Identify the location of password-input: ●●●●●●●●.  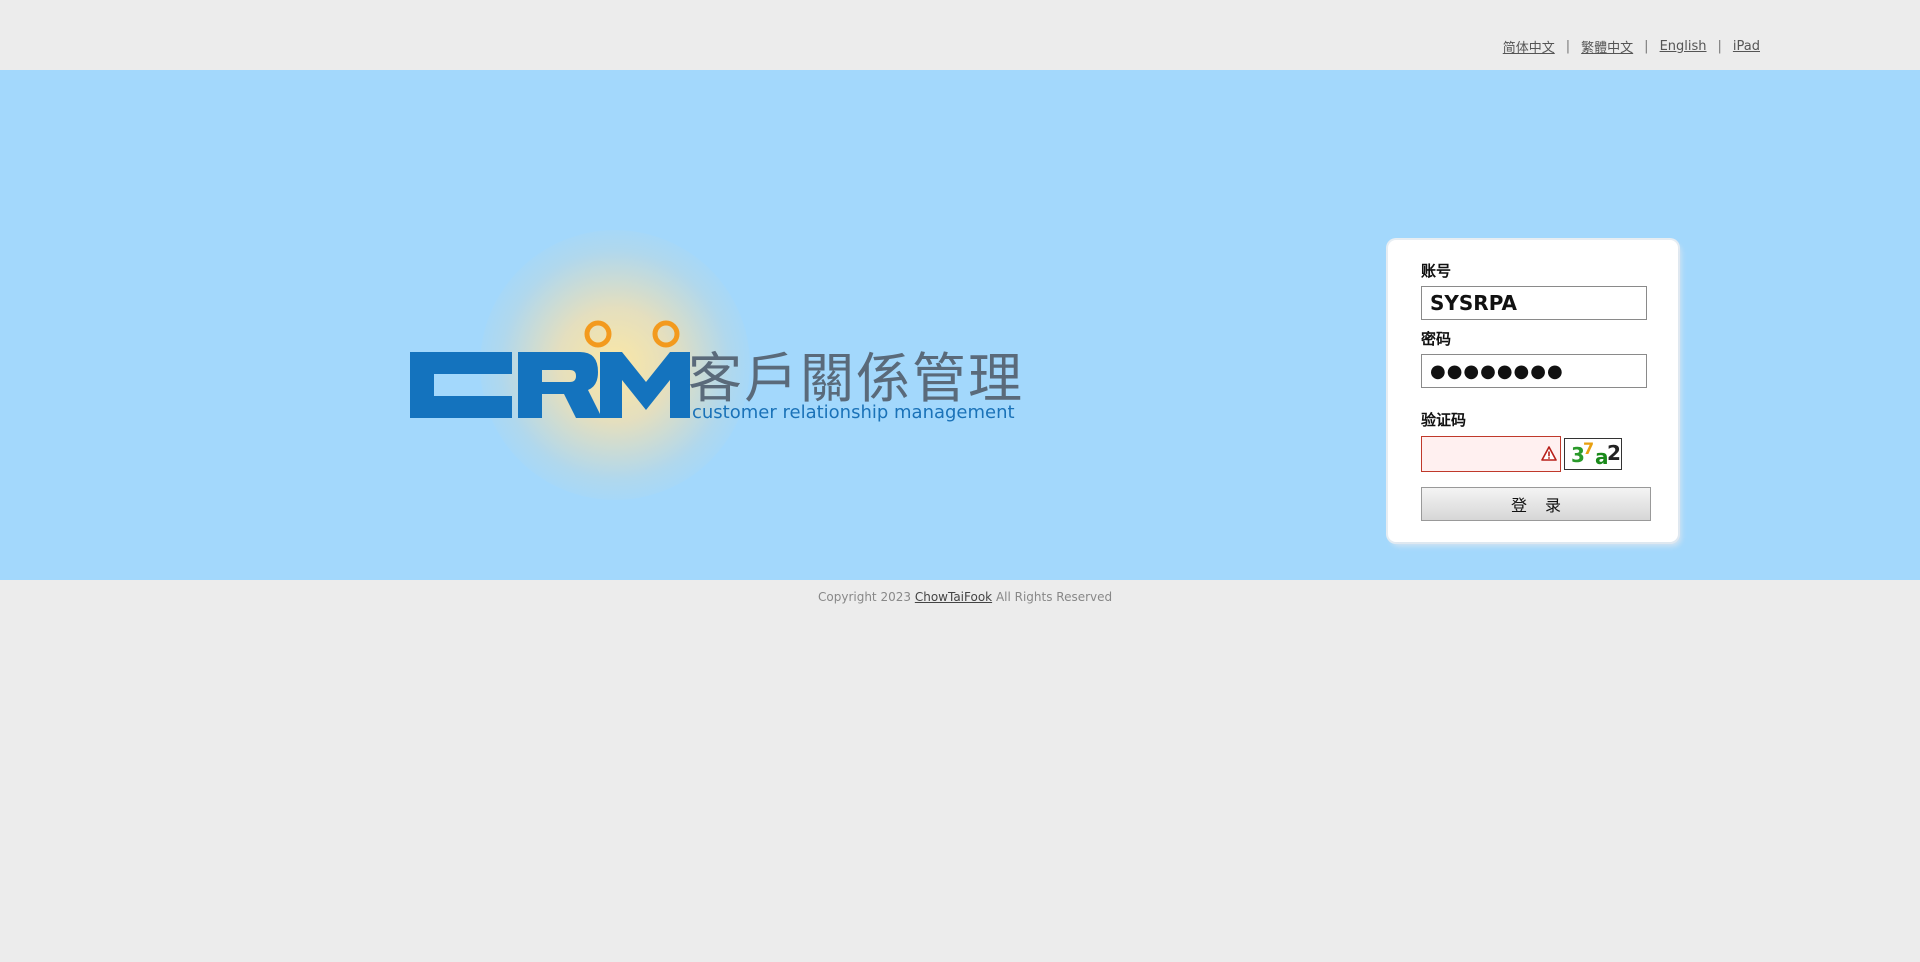
(1534, 371).